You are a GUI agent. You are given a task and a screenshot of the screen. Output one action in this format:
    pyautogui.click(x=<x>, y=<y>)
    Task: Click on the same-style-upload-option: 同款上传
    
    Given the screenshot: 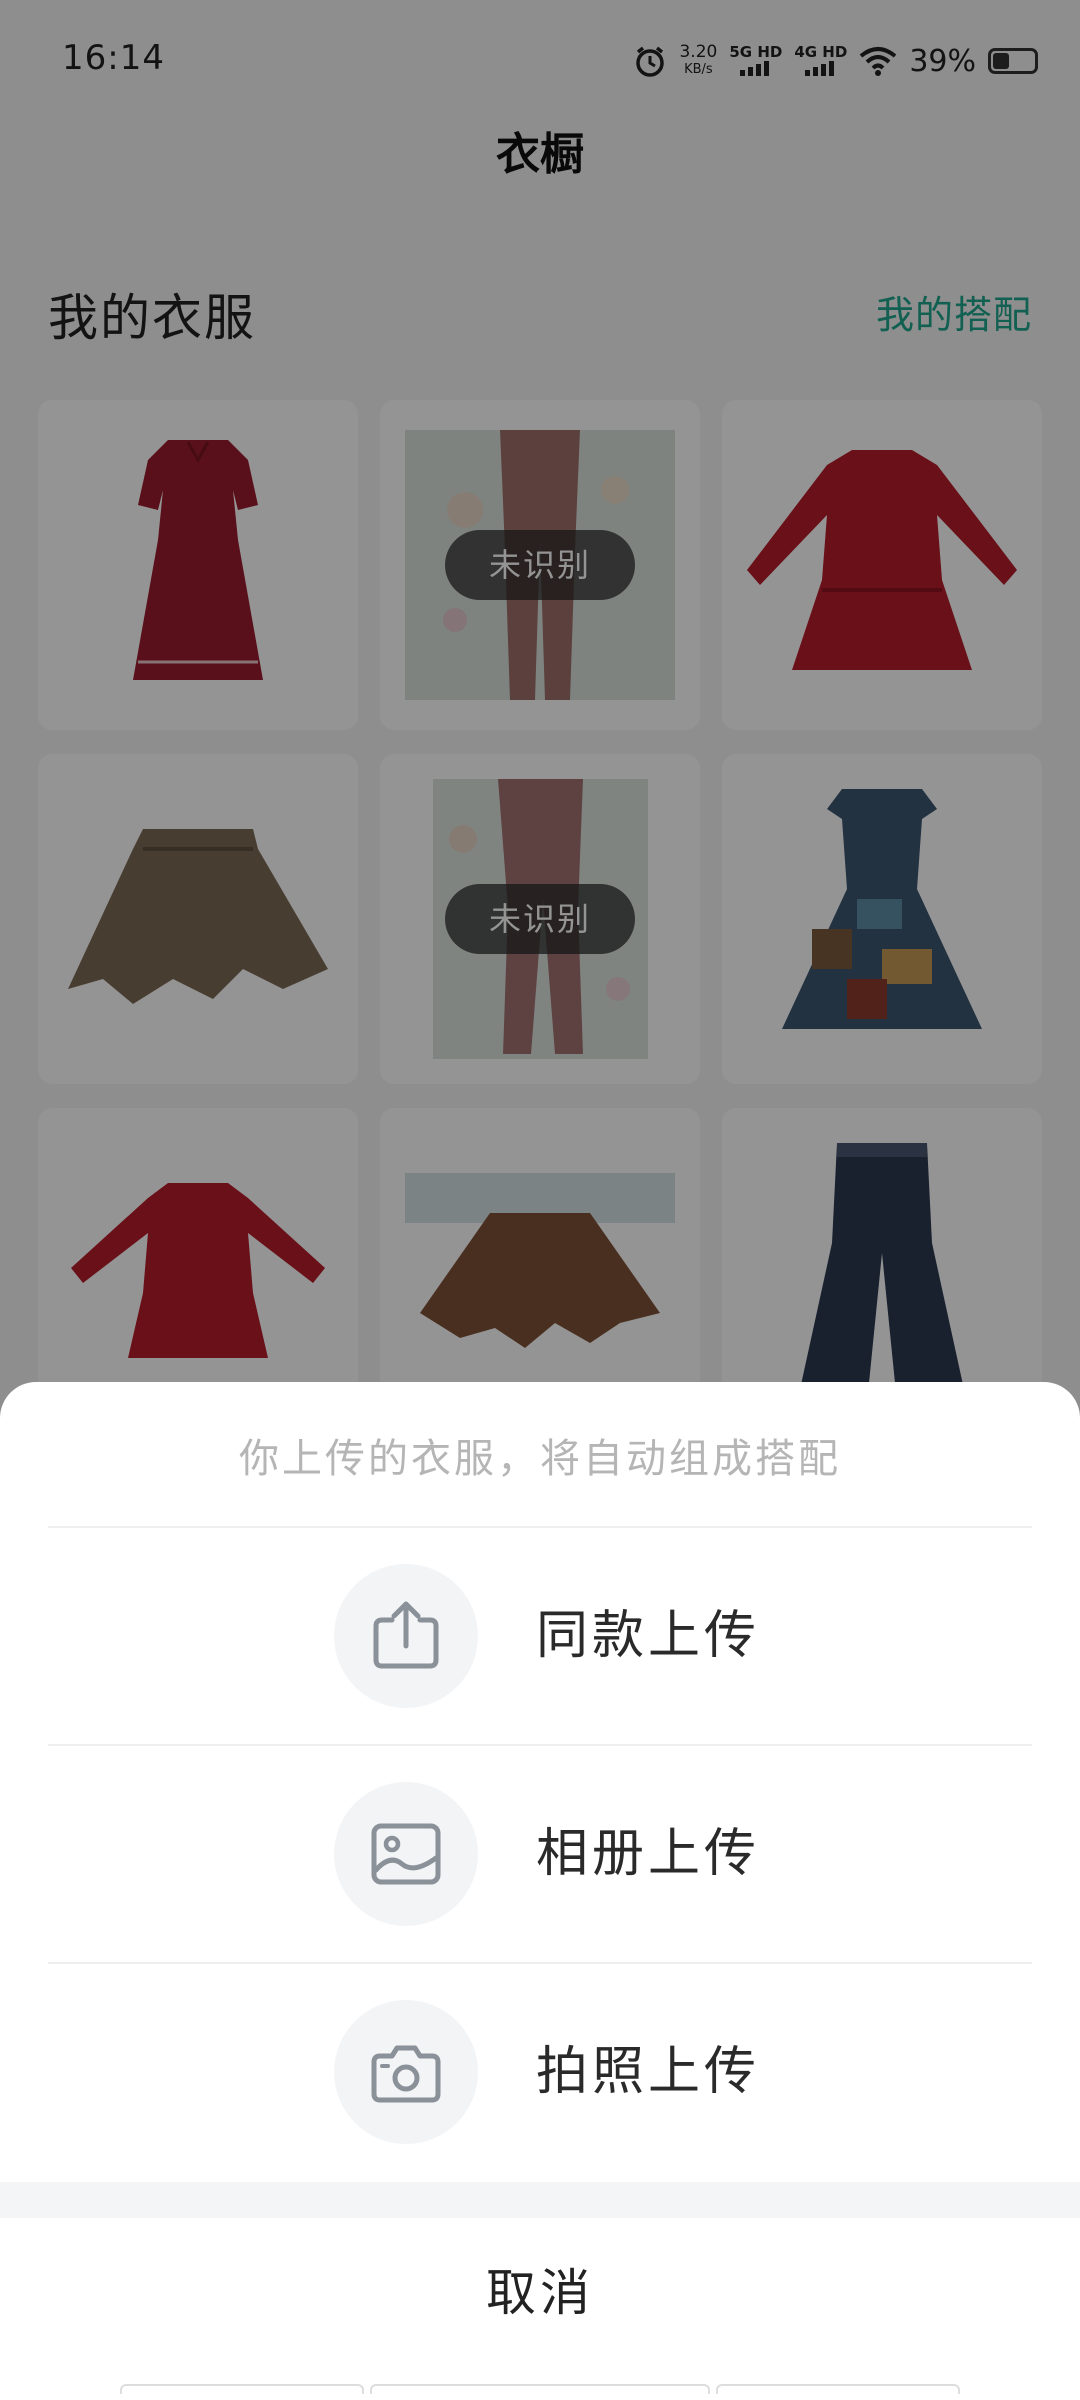 What is the action you would take?
    pyautogui.click(x=540, y=1636)
    